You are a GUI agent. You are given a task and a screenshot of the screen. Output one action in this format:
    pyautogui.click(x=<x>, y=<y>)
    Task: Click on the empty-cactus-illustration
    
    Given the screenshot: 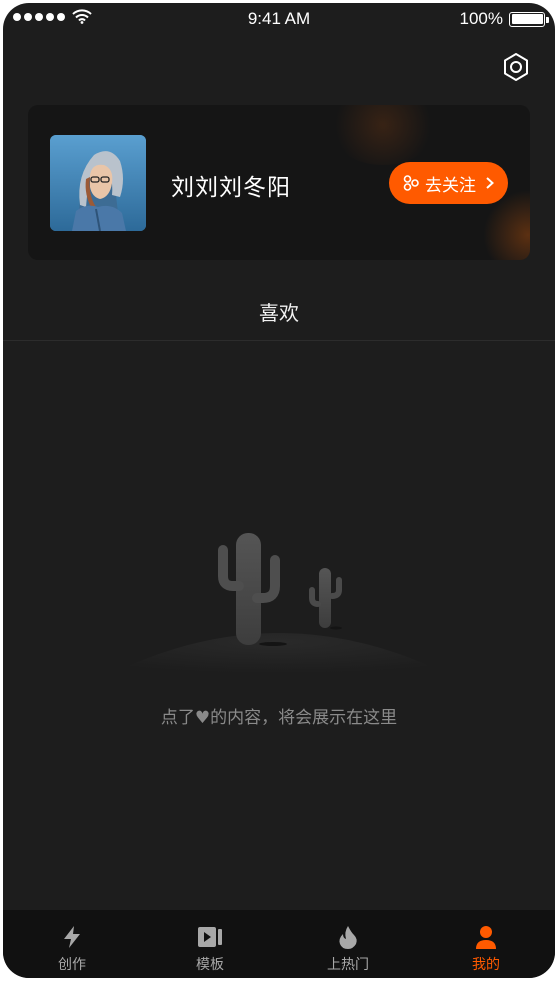 What is the action you would take?
    pyautogui.click(x=279, y=605)
    